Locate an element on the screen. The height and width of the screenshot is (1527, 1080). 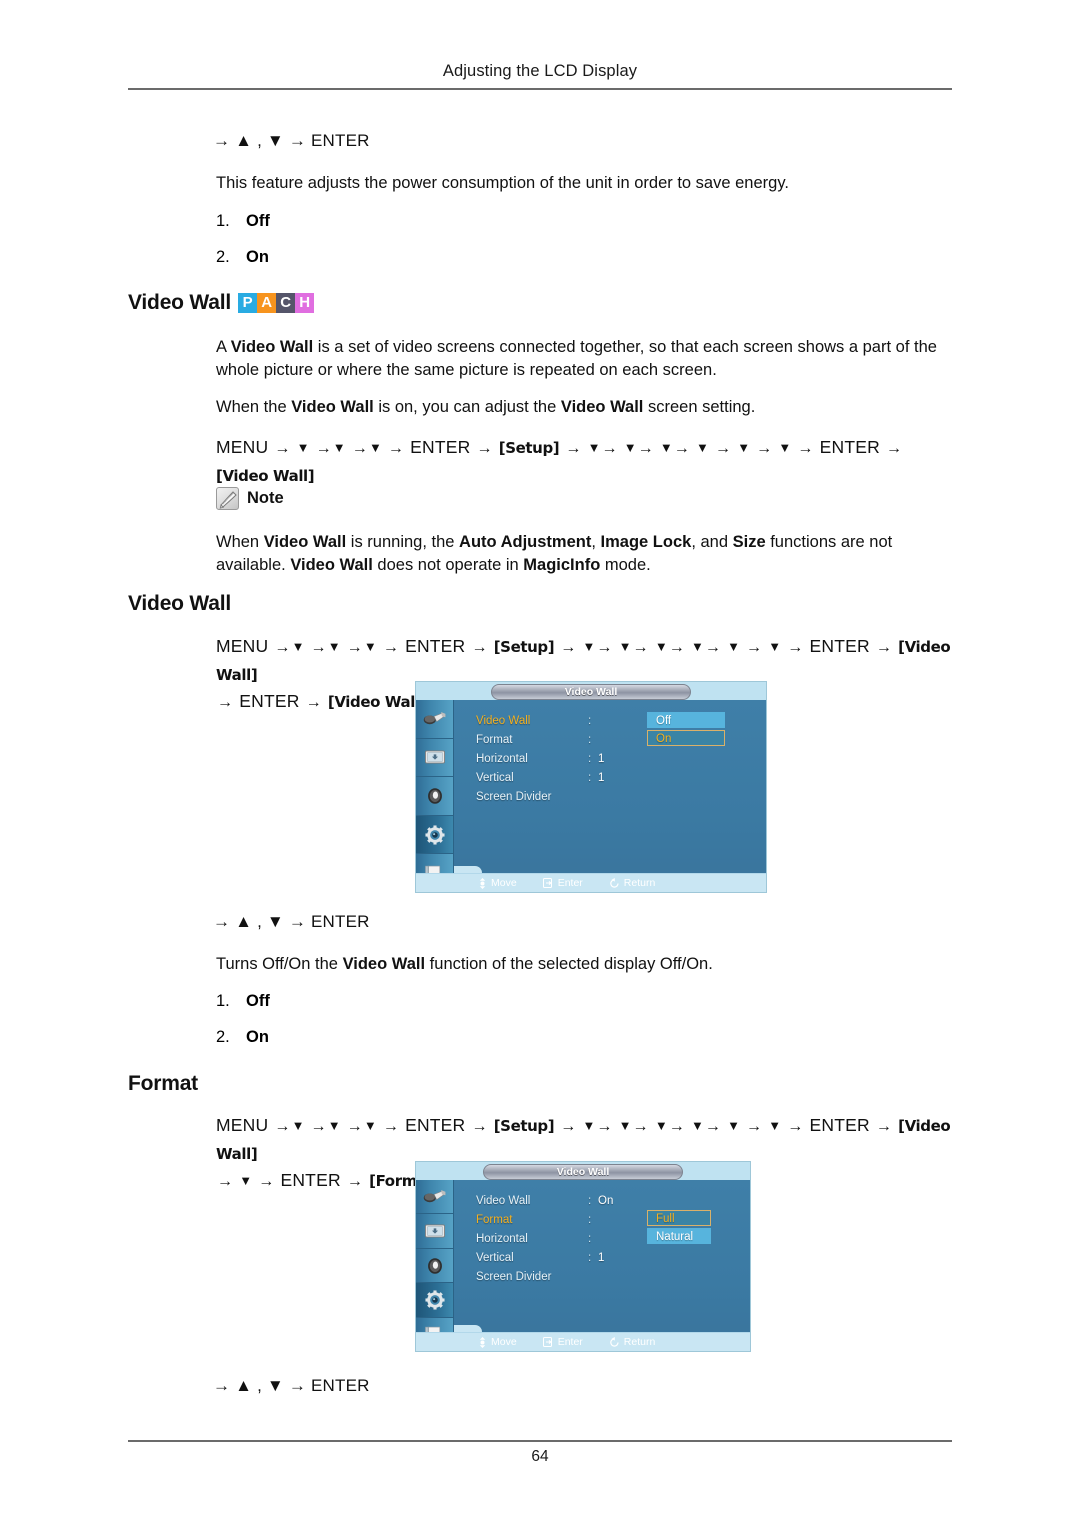
osd-title: Video Wall is located at coordinates (591, 692).